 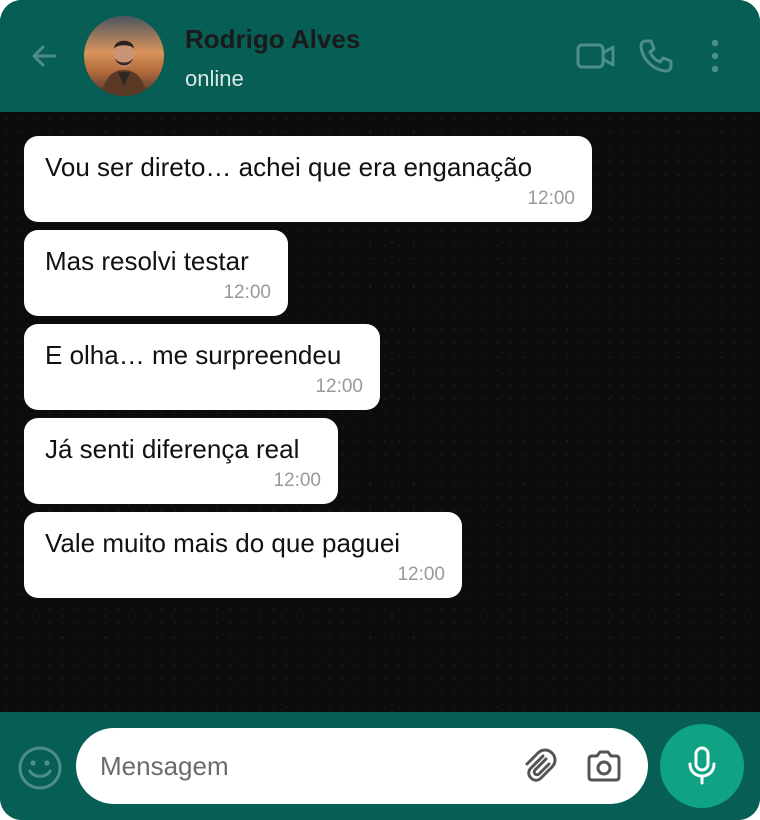 I want to click on message-bubble: Mas resolvi testar 12:00, so click(x=156, y=273).